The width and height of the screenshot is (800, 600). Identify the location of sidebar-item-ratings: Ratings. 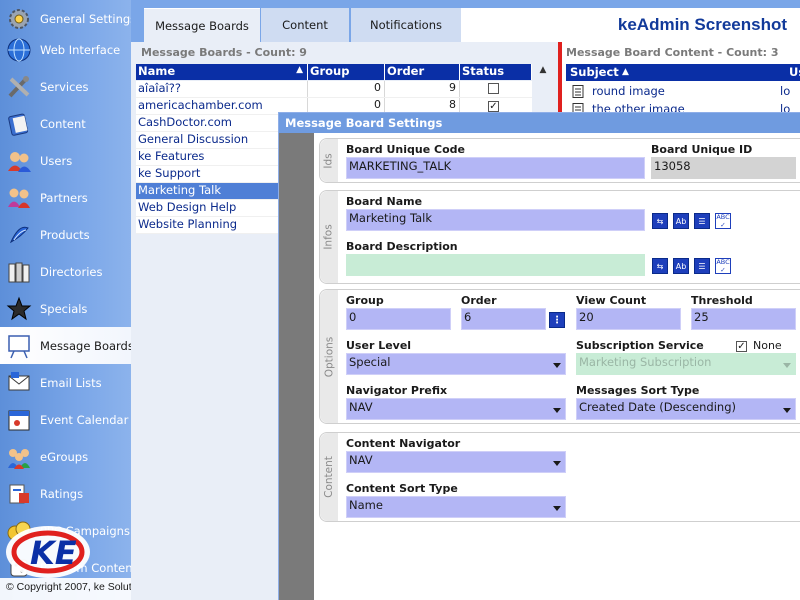
(65, 493).